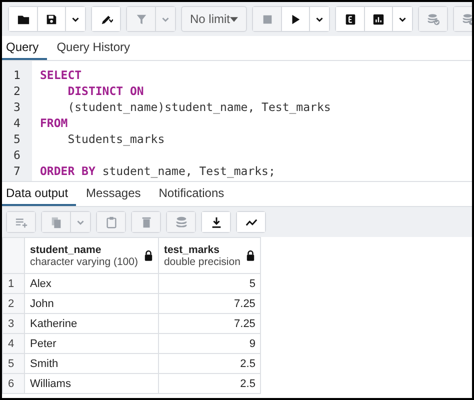  What do you see at coordinates (216, 222) in the screenshot?
I see `download-icon` at bounding box center [216, 222].